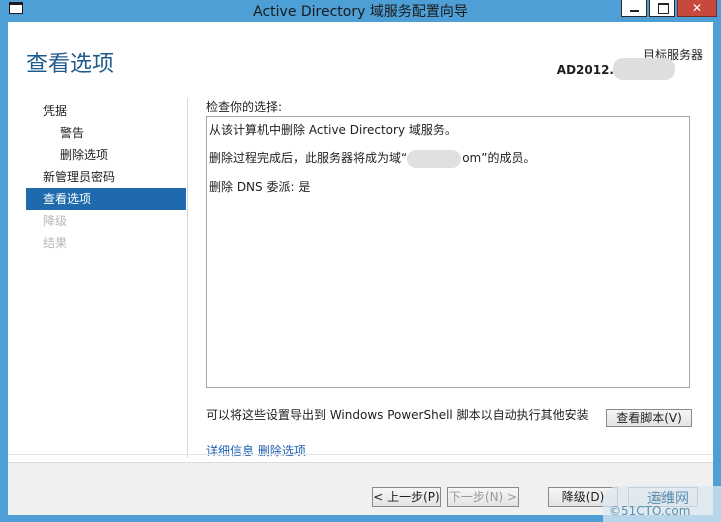 This screenshot has width=721, height=522. Describe the element at coordinates (187, 278) in the screenshot. I see `nav-divider` at that location.